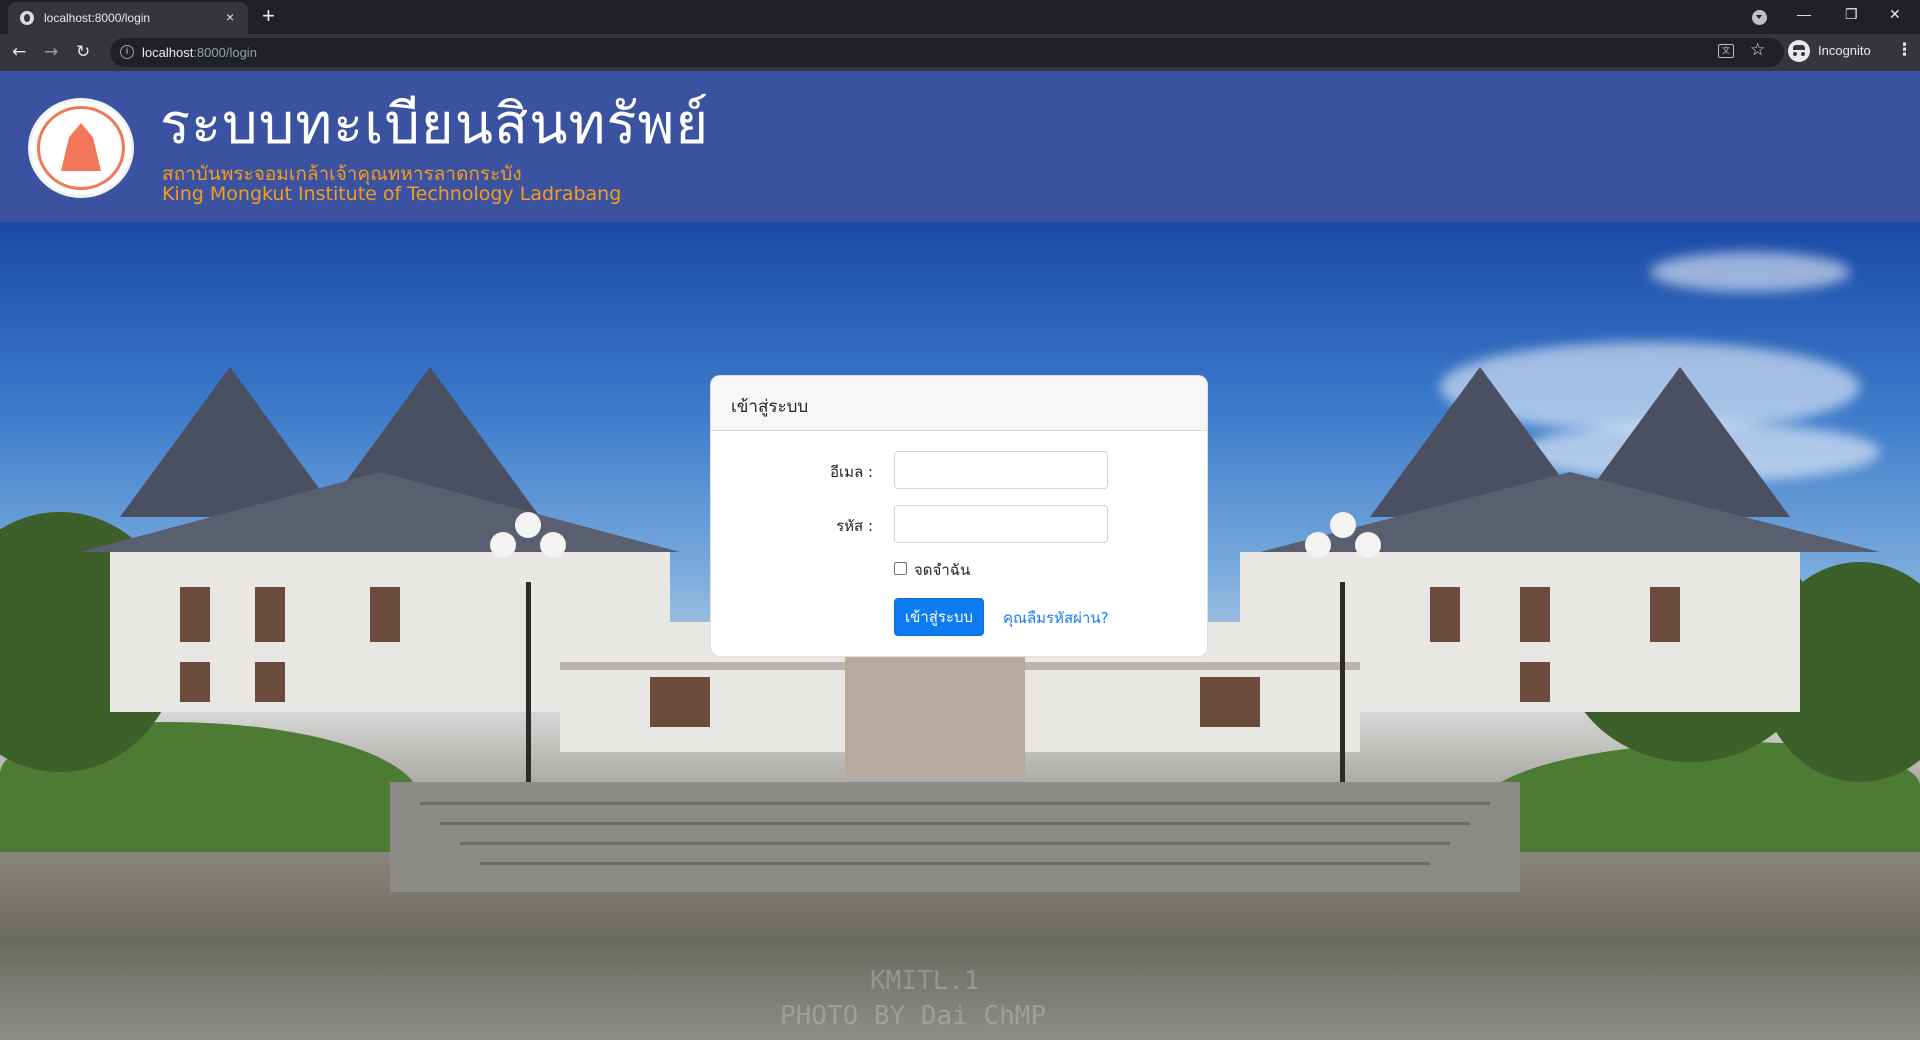 The height and width of the screenshot is (1040, 1920). Describe the element at coordinates (1757, 50) in the screenshot. I see `star-icon: ☆` at that location.